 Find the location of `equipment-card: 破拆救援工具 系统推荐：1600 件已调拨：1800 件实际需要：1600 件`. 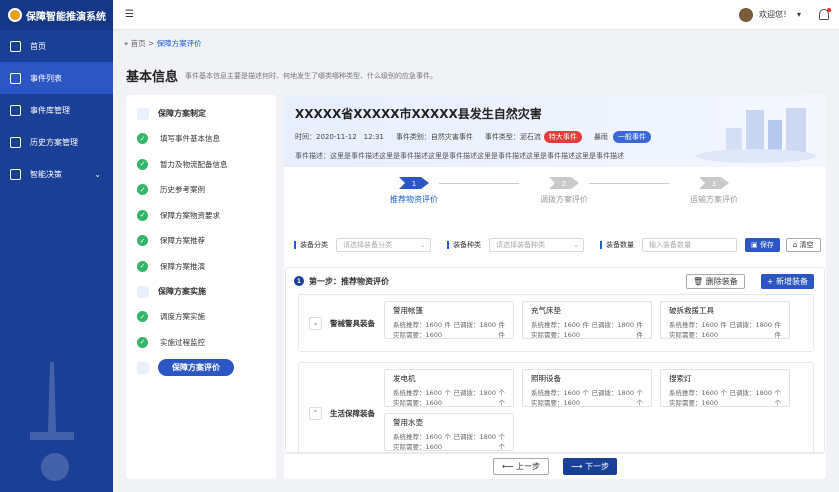

equipment-card: 破拆救援工具 系统推荐：1600 件已调拨：1800 件实际需要：1600 件 is located at coordinates (725, 320).